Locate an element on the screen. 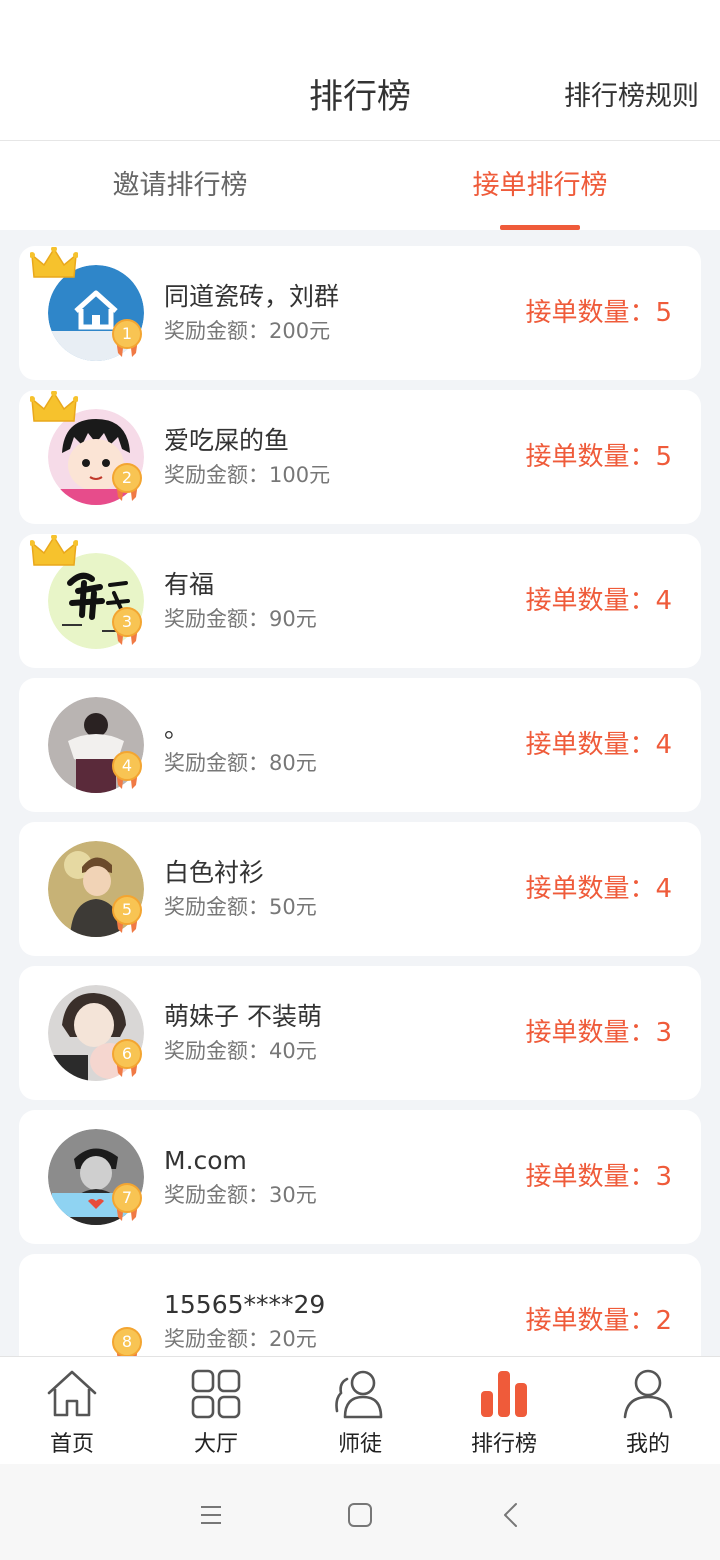 This screenshot has width=720, height=1560. rank-medal-icon: 4 is located at coordinates (127, 770).